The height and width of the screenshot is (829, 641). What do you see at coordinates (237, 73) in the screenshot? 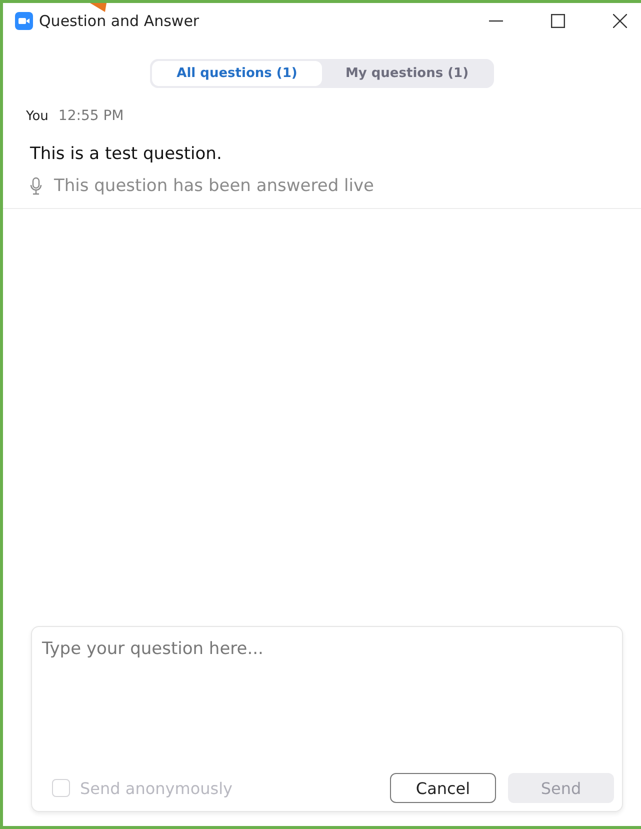
I see `tab: All questions (1)` at bounding box center [237, 73].